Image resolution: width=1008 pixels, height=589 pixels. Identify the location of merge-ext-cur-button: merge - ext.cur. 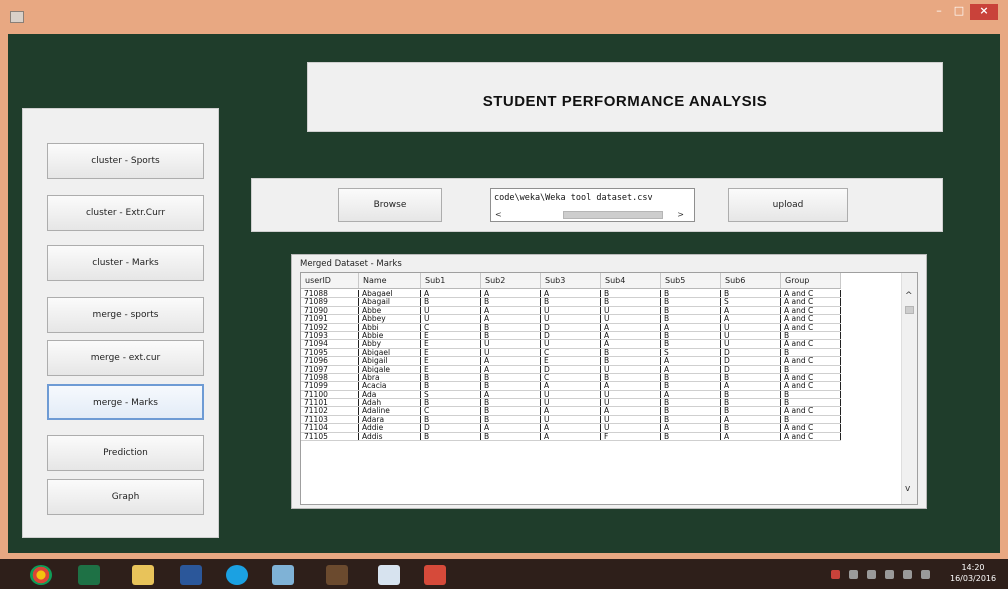
(125, 358).